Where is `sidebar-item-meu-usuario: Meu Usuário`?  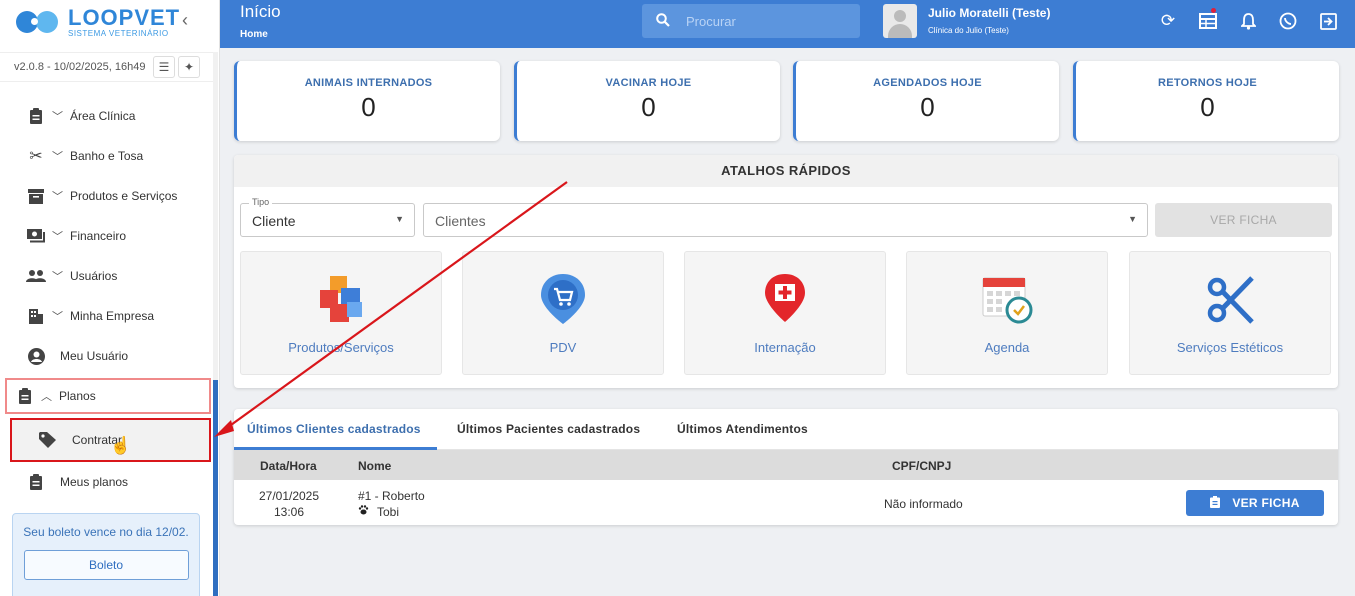 sidebar-item-meu-usuario: Meu Usuário is located at coordinates (106, 356).